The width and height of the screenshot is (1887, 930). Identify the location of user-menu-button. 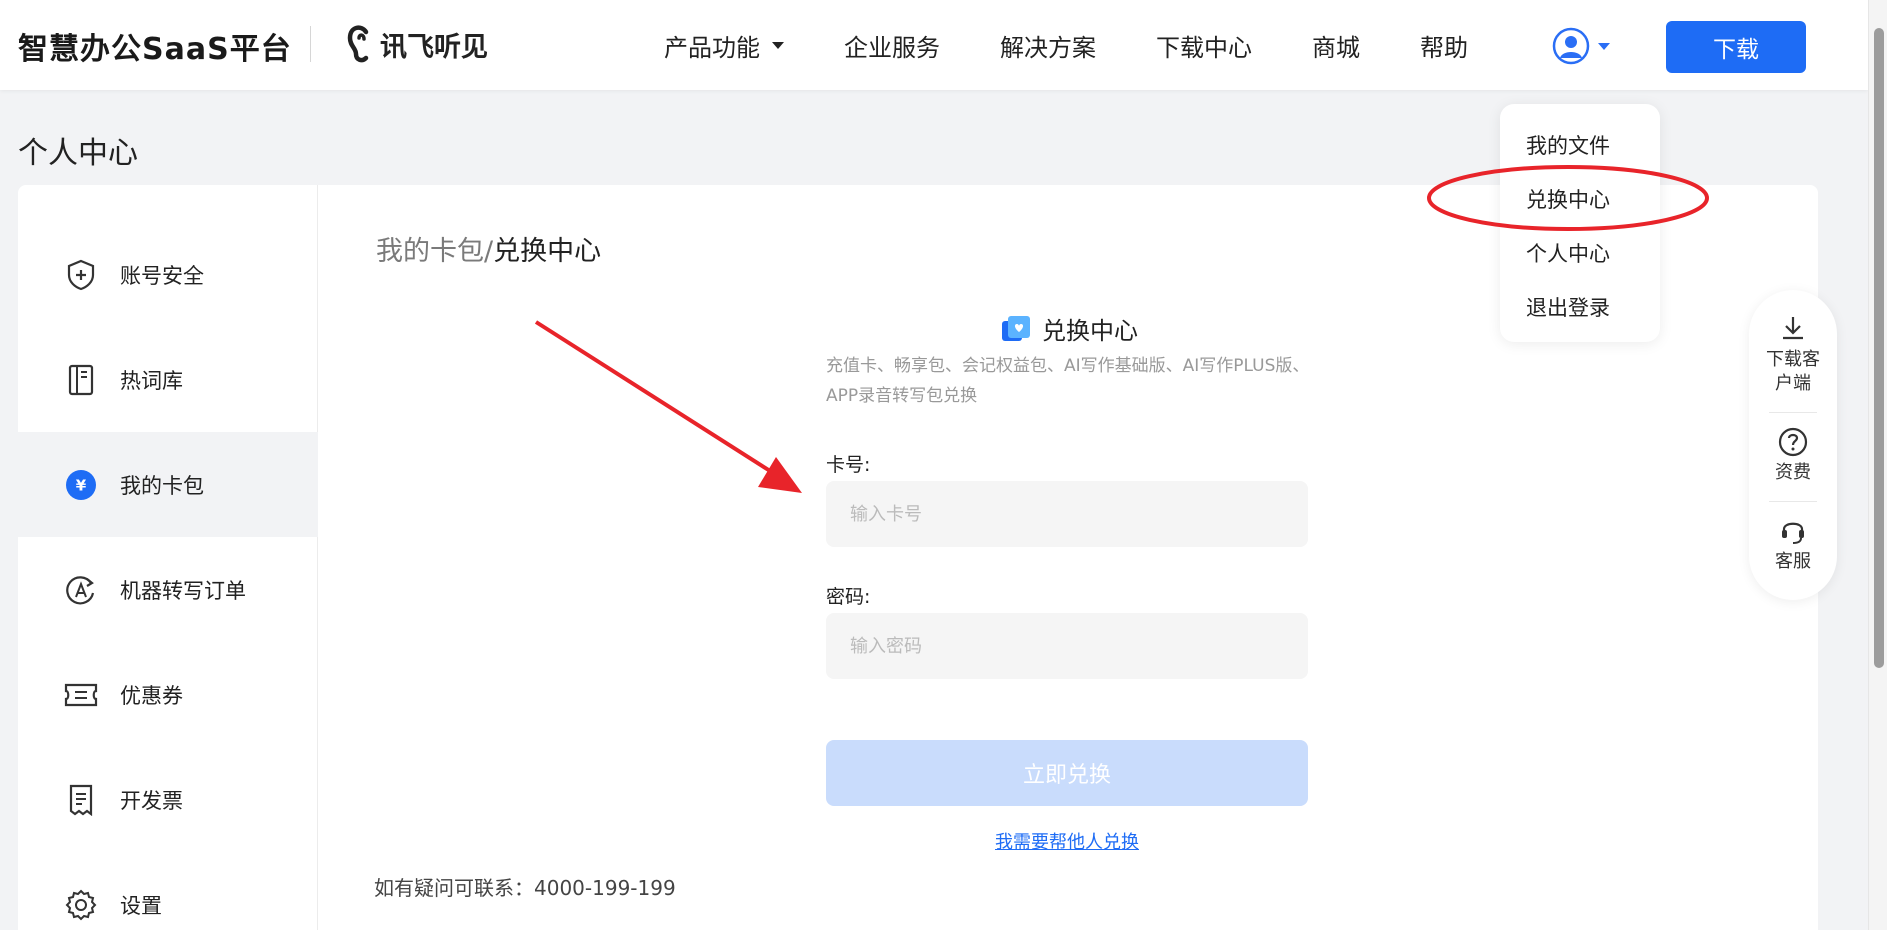
(1581, 46).